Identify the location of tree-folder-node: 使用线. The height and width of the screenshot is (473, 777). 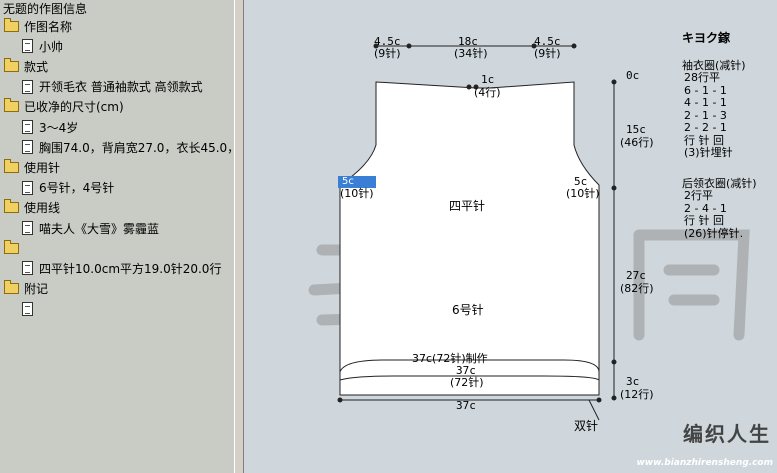
(32, 208).